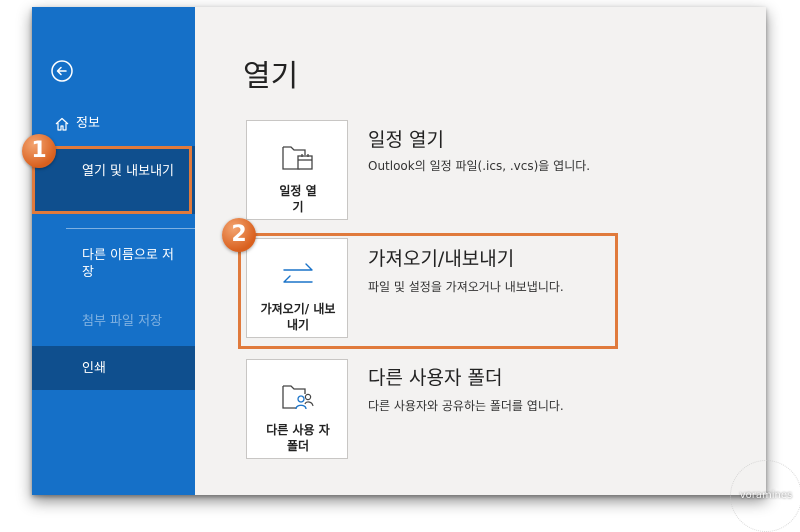 The image size is (800, 532). Describe the element at coordinates (428, 291) in the screenshot. I see `highlight-box-import-export` at that location.